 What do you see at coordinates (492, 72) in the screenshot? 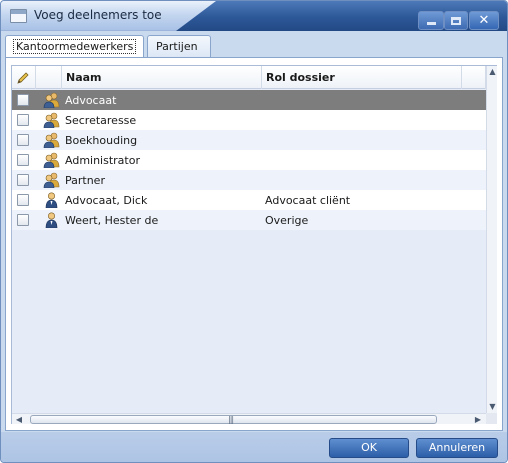
I see `scroll-up-icon: ▲` at bounding box center [492, 72].